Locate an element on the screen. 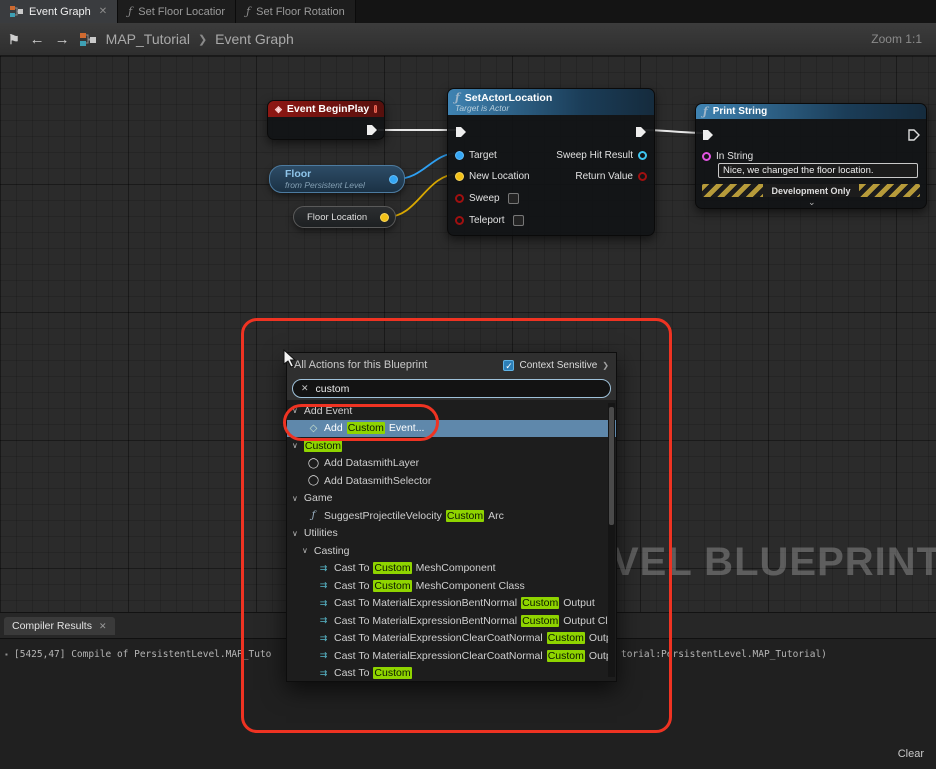 The height and width of the screenshot is (769, 936). in-string-pin is located at coordinates (706, 156).